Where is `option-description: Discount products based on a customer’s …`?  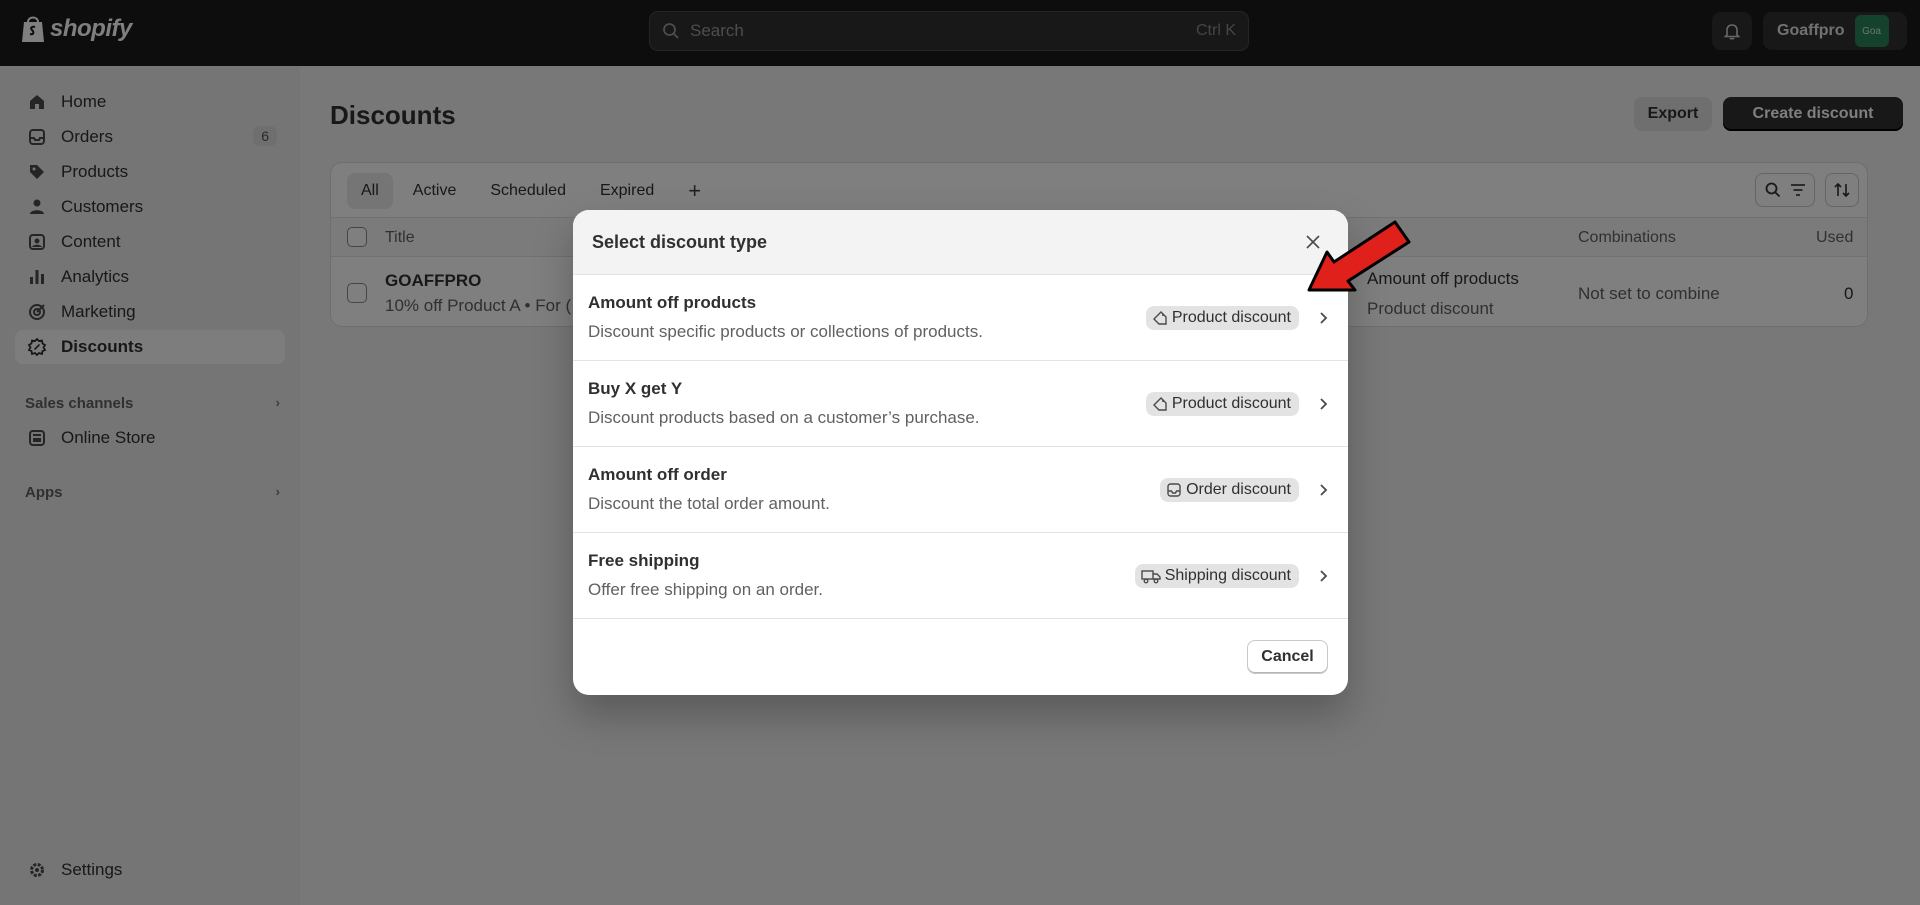 option-description: Discount products based on a customer’s … is located at coordinates (784, 417).